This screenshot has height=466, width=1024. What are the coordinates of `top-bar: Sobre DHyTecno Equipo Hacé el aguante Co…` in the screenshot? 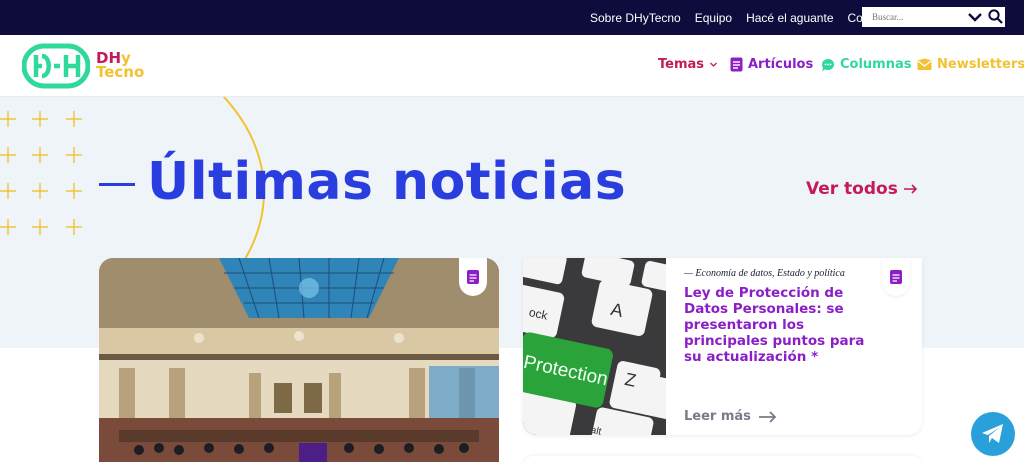 It's located at (512, 17).